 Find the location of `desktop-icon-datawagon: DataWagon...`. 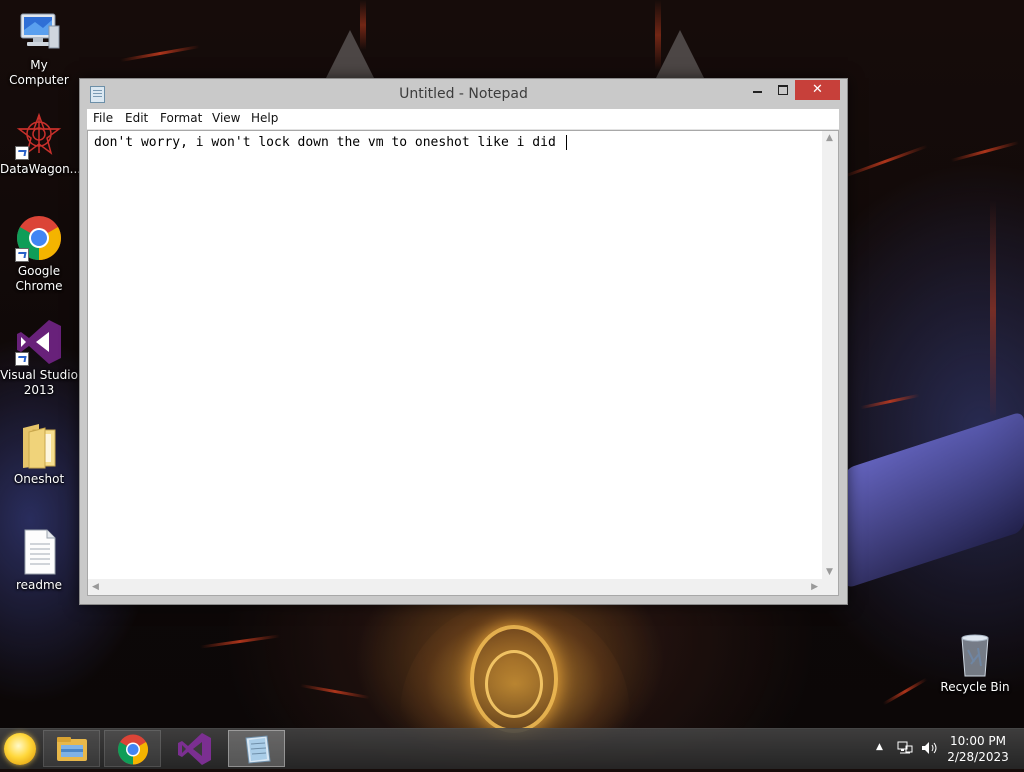

desktop-icon-datawagon: DataWagon... is located at coordinates (41, 144).